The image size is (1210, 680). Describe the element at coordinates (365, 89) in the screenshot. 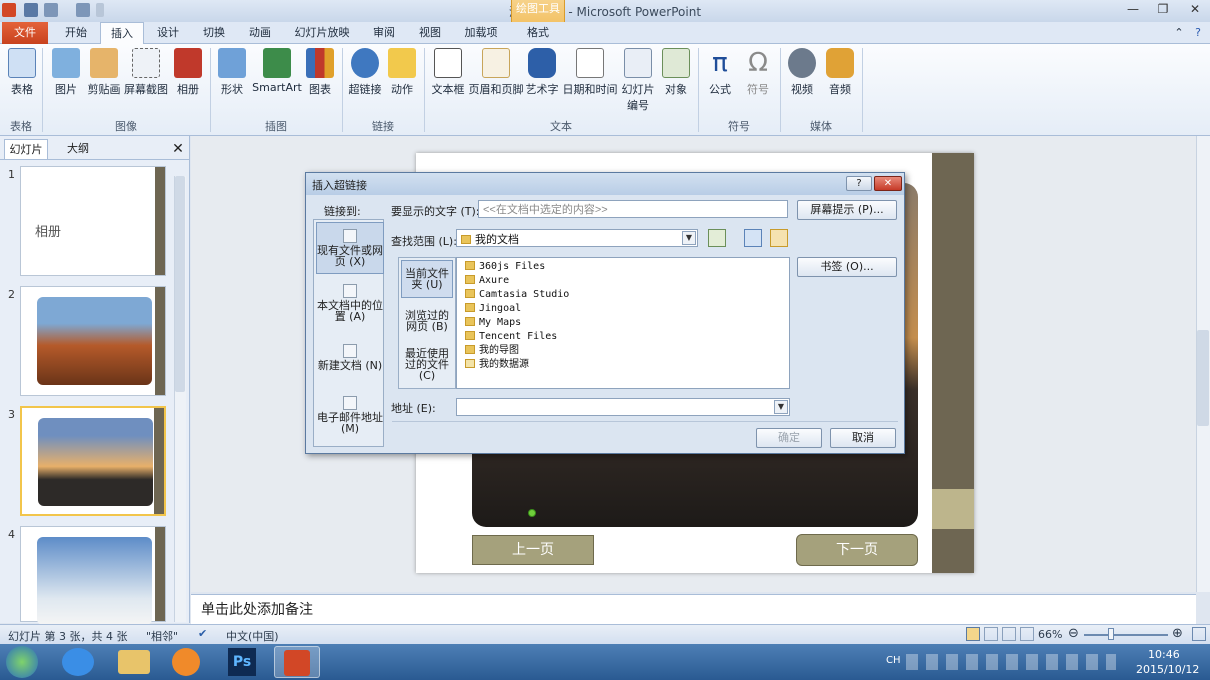

I see `hyperlink-button-label: 超链接` at that location.